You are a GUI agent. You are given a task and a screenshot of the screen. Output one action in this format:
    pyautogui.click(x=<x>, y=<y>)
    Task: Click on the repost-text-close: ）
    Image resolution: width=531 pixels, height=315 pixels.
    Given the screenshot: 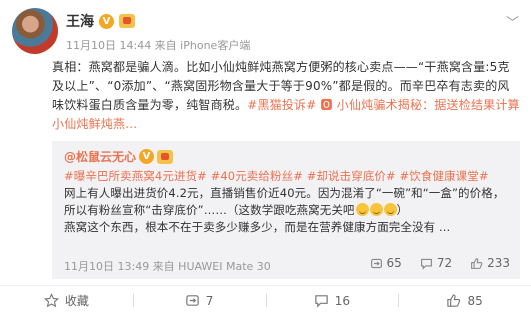 What is the action you would take?
    pyautogui.click(x=402, y=210)
    